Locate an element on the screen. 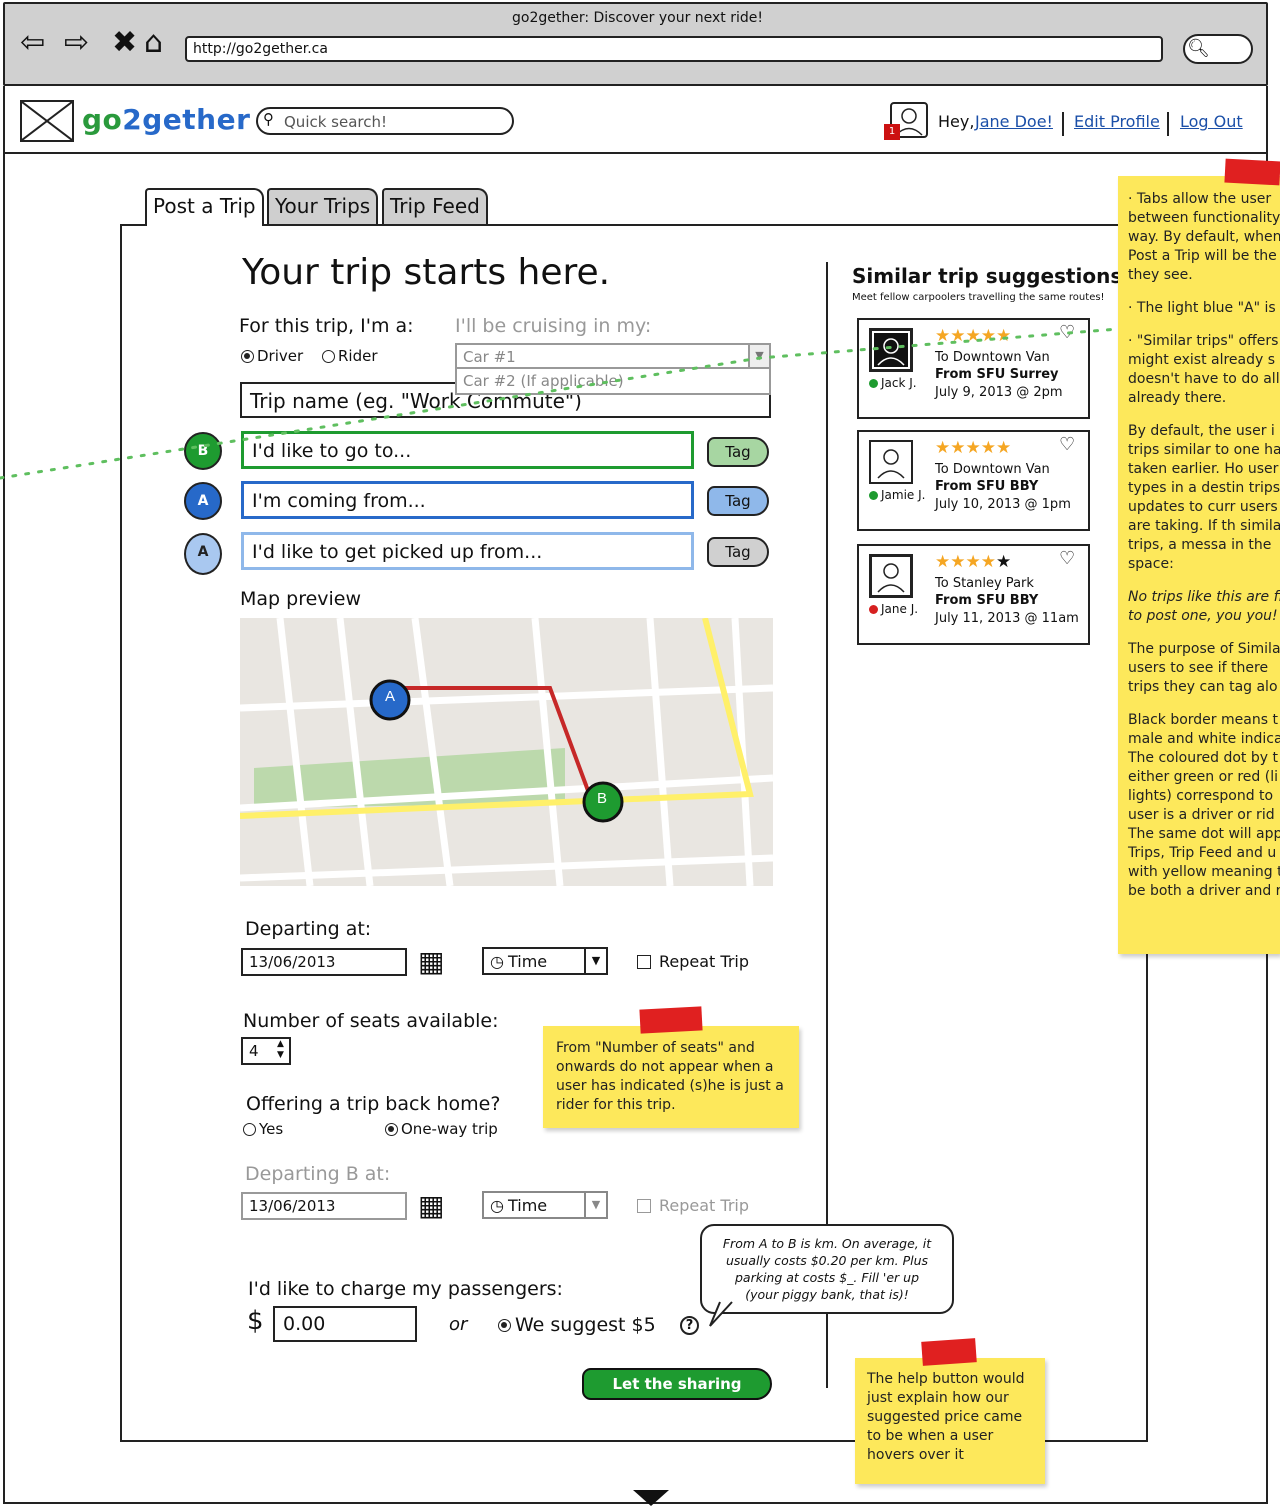 The width and height of the screenshot is (1280, 1508). greeting: Hey, is located at coordinates (956, 121).